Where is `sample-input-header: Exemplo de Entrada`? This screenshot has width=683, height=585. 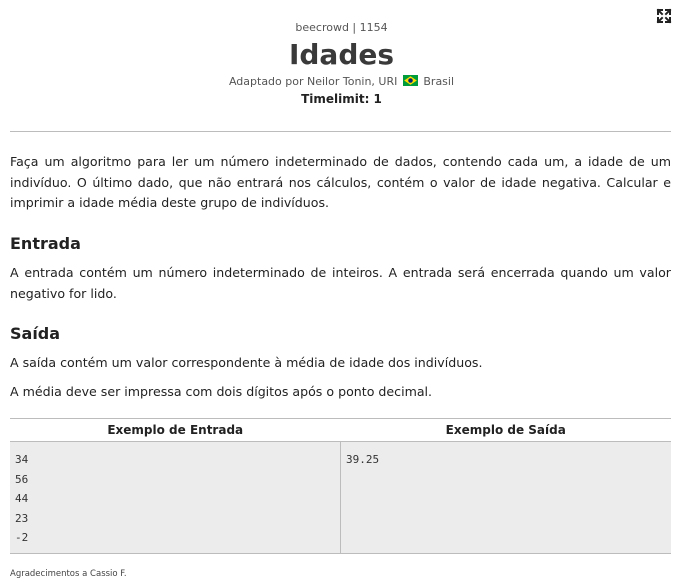 sample-input-header: Exemplo de Entrada is located at coordinates (175, 430).